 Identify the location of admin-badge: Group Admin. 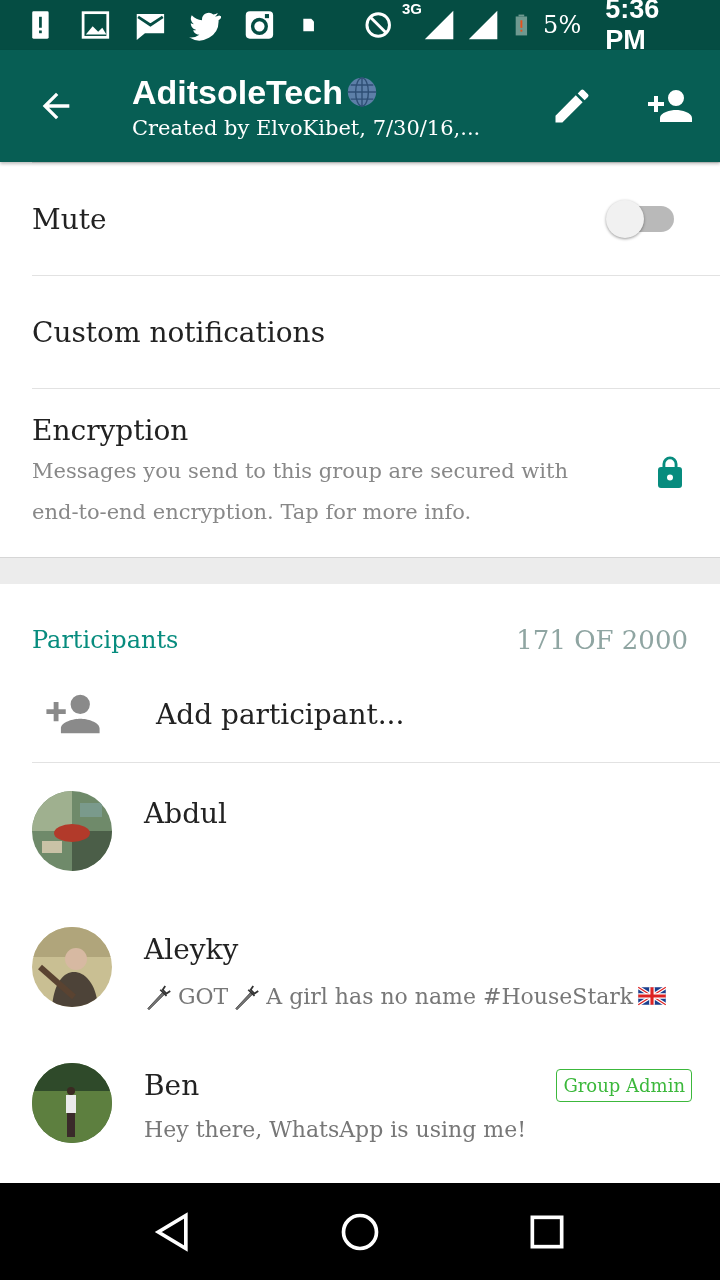
(624, 1085).